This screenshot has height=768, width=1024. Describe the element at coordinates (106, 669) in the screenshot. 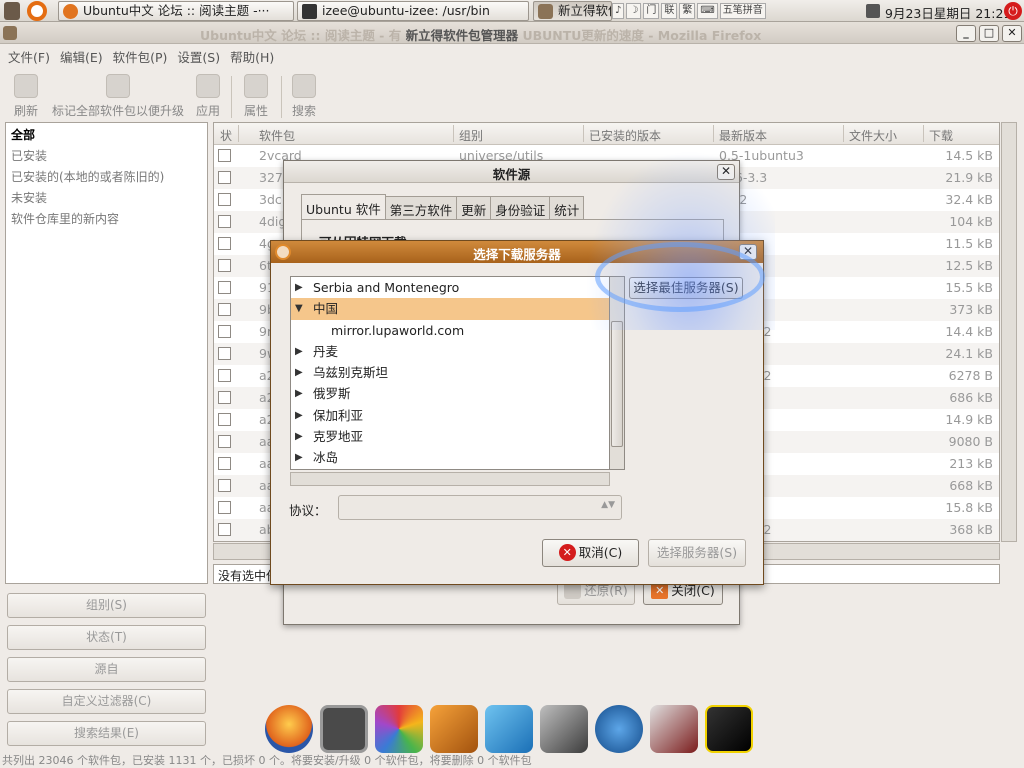

I see `origin-button: 源自` at that location.